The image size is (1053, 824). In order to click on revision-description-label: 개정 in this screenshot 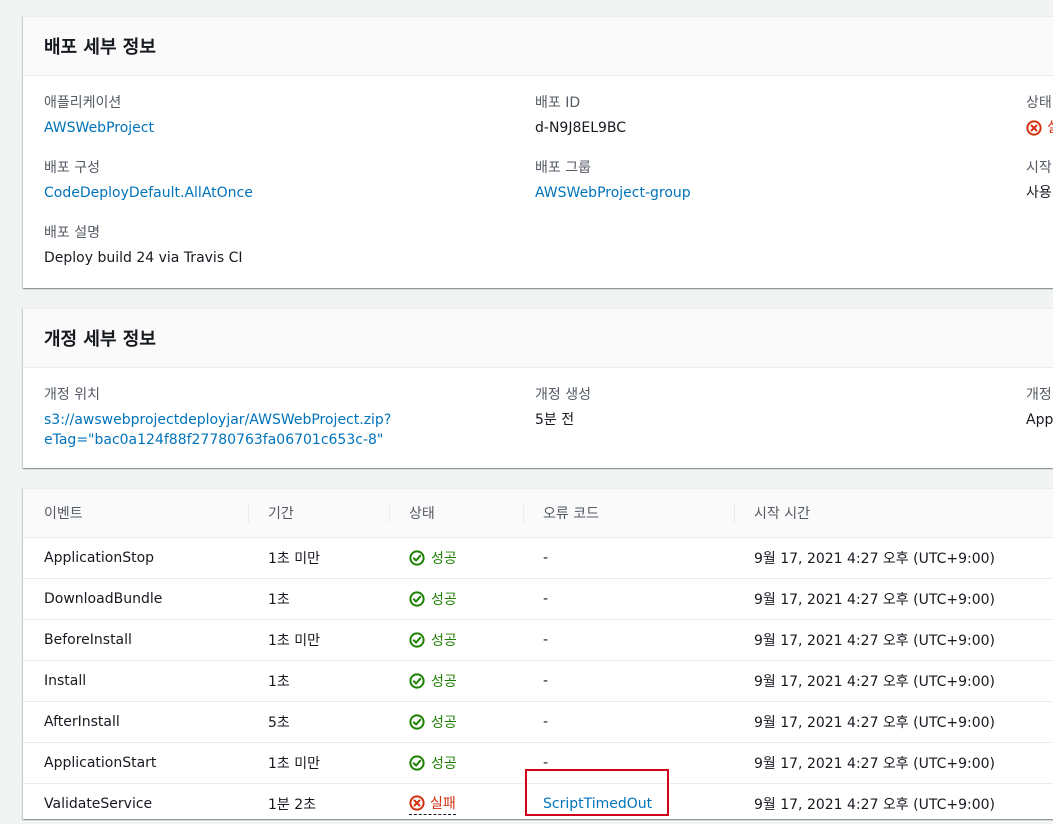, I will do `click(1039, 395)`.